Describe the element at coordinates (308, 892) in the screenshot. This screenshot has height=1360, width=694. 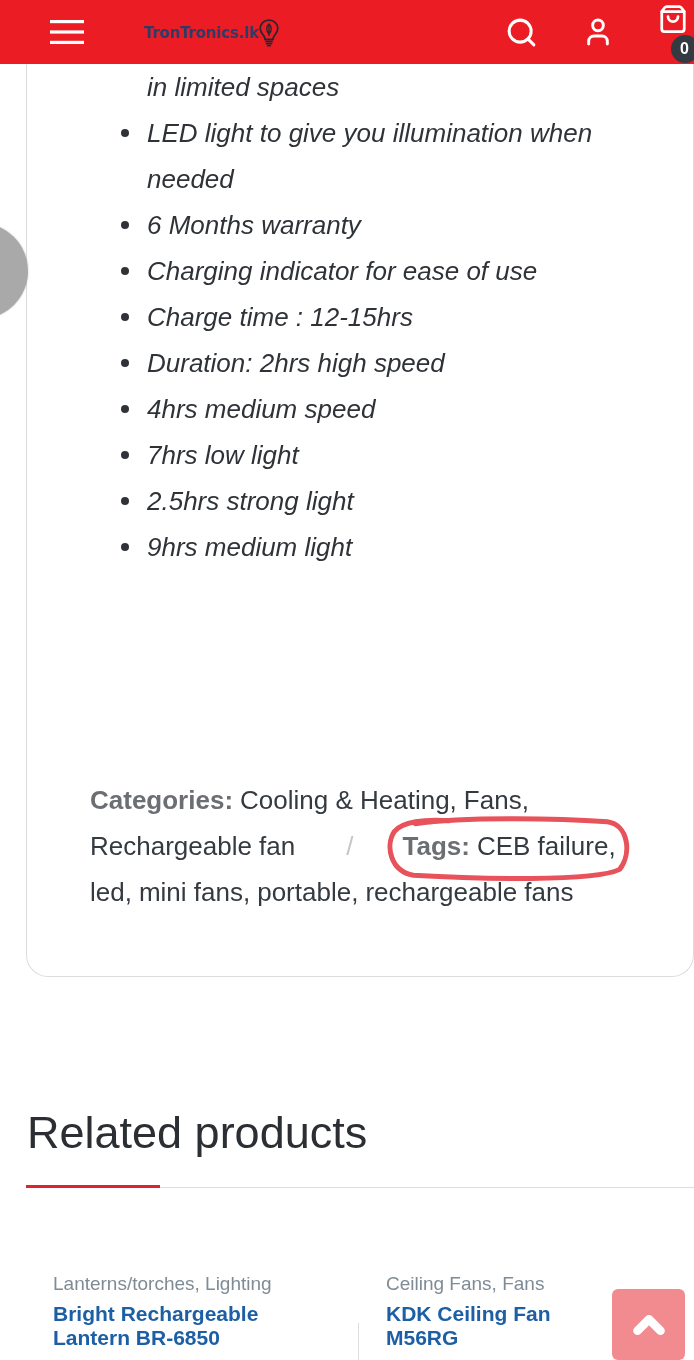
I see `tag-link: portable,` at that location.